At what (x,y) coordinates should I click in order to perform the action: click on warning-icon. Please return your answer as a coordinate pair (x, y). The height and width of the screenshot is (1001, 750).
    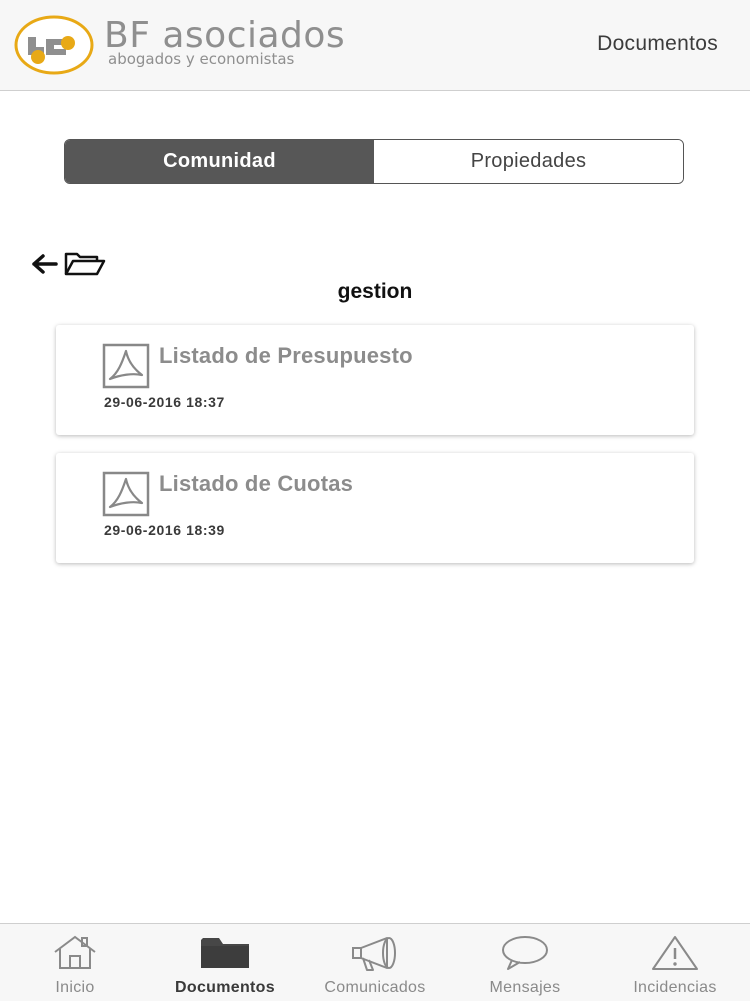
    Looking at the image, I should click on (675, 953).